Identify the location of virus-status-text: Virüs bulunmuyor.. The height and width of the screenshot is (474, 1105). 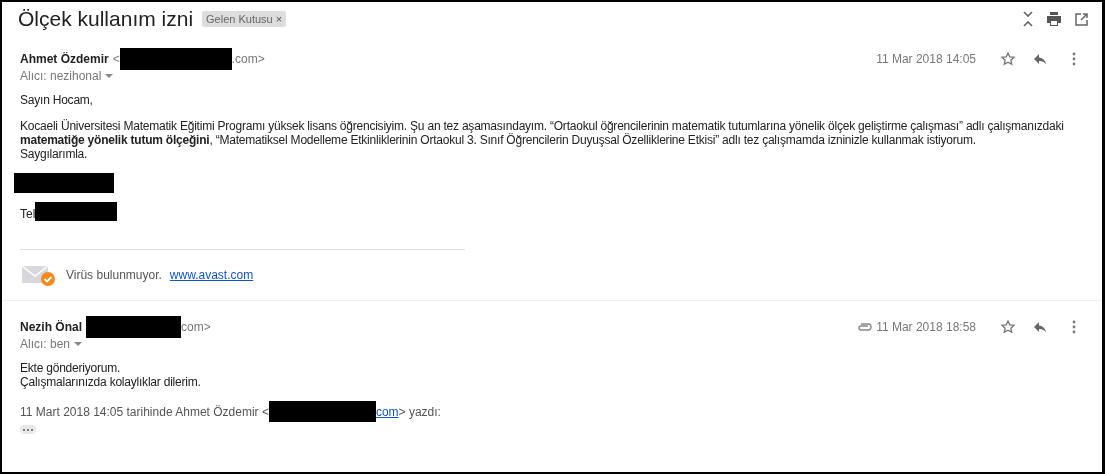
(114, 275).